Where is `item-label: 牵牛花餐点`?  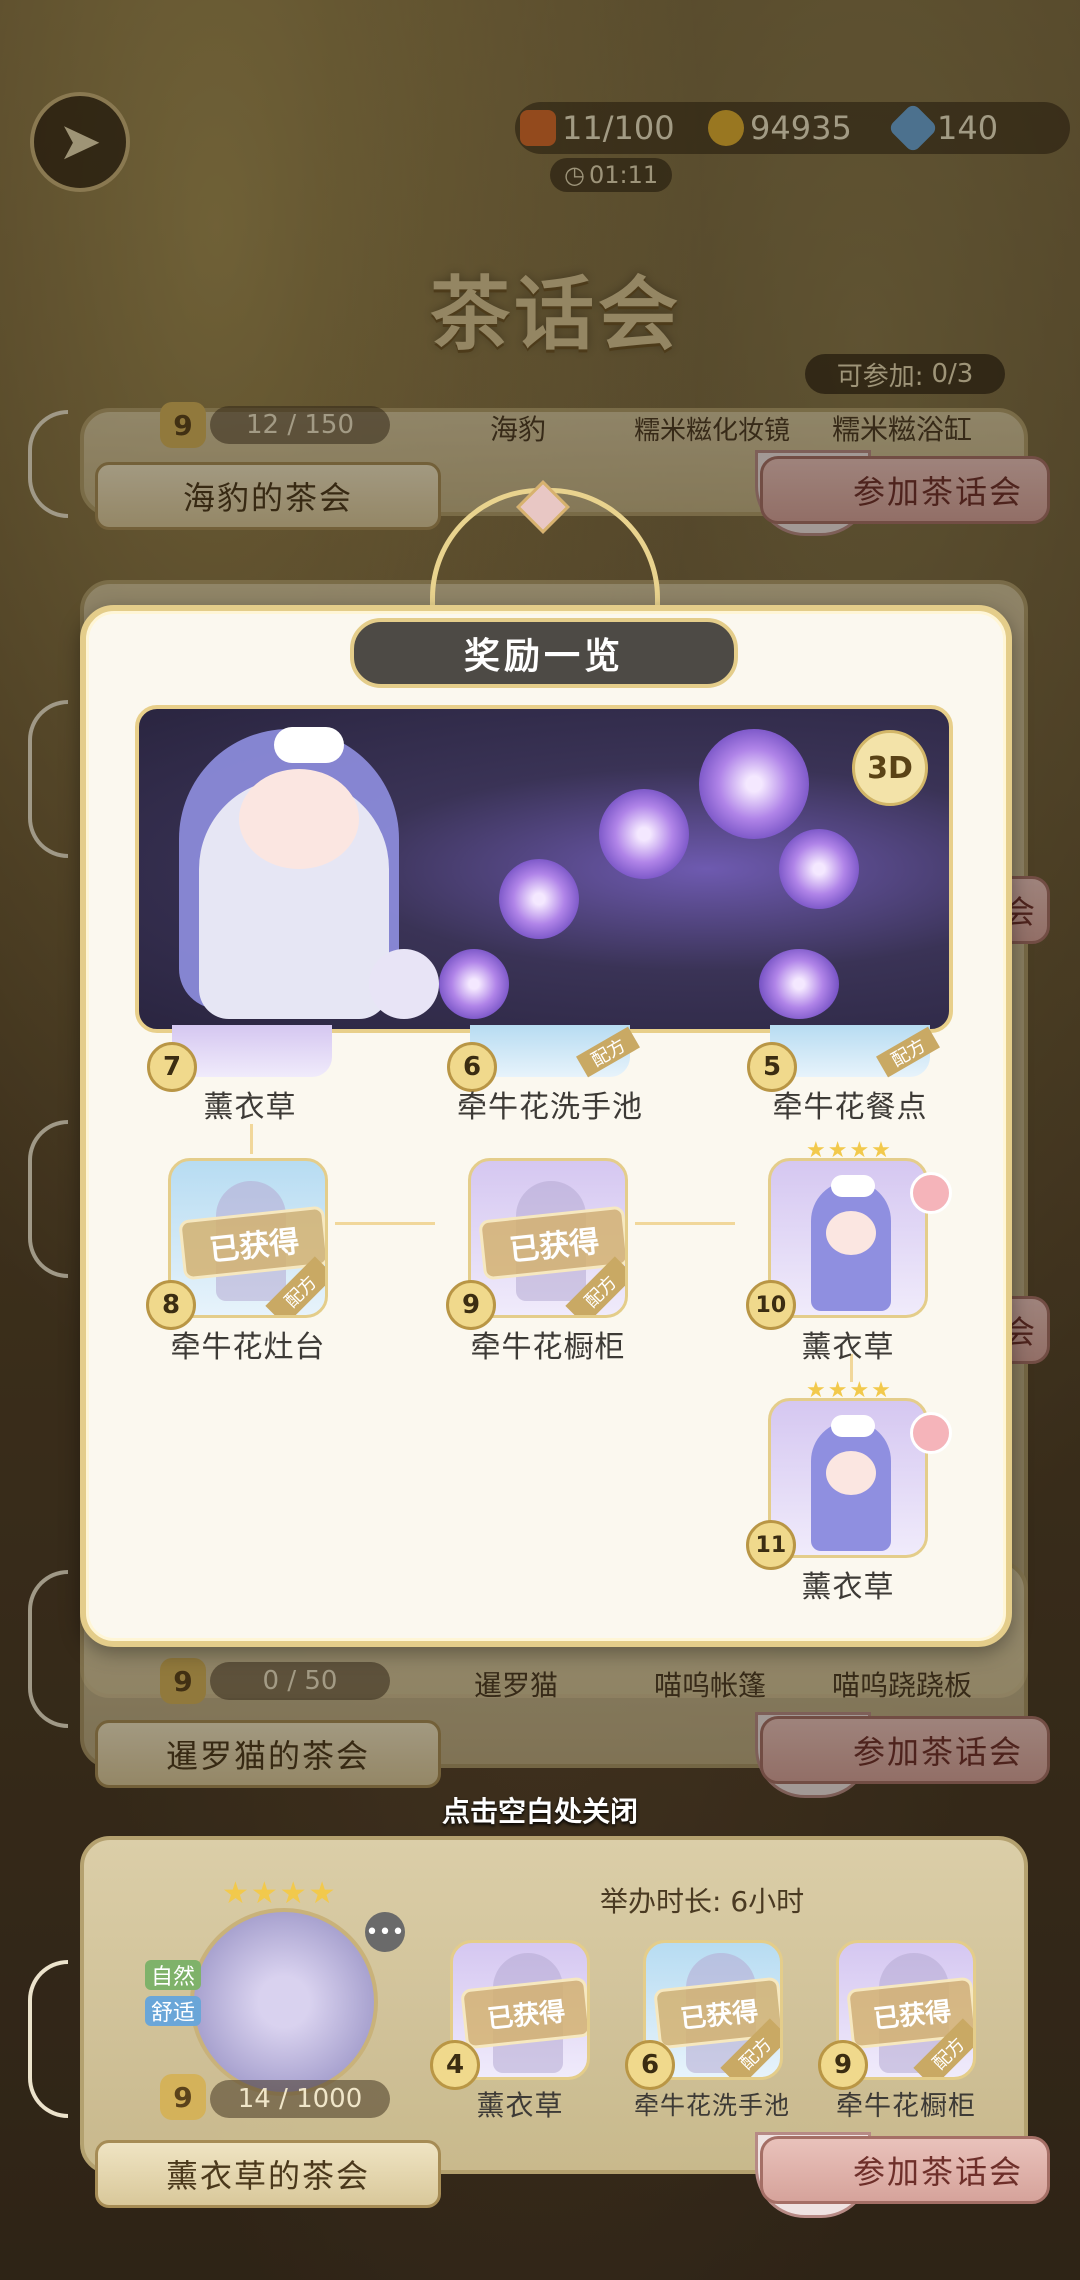 item-label: 牵牛花餐点 is located at coordinates (850, 1107).